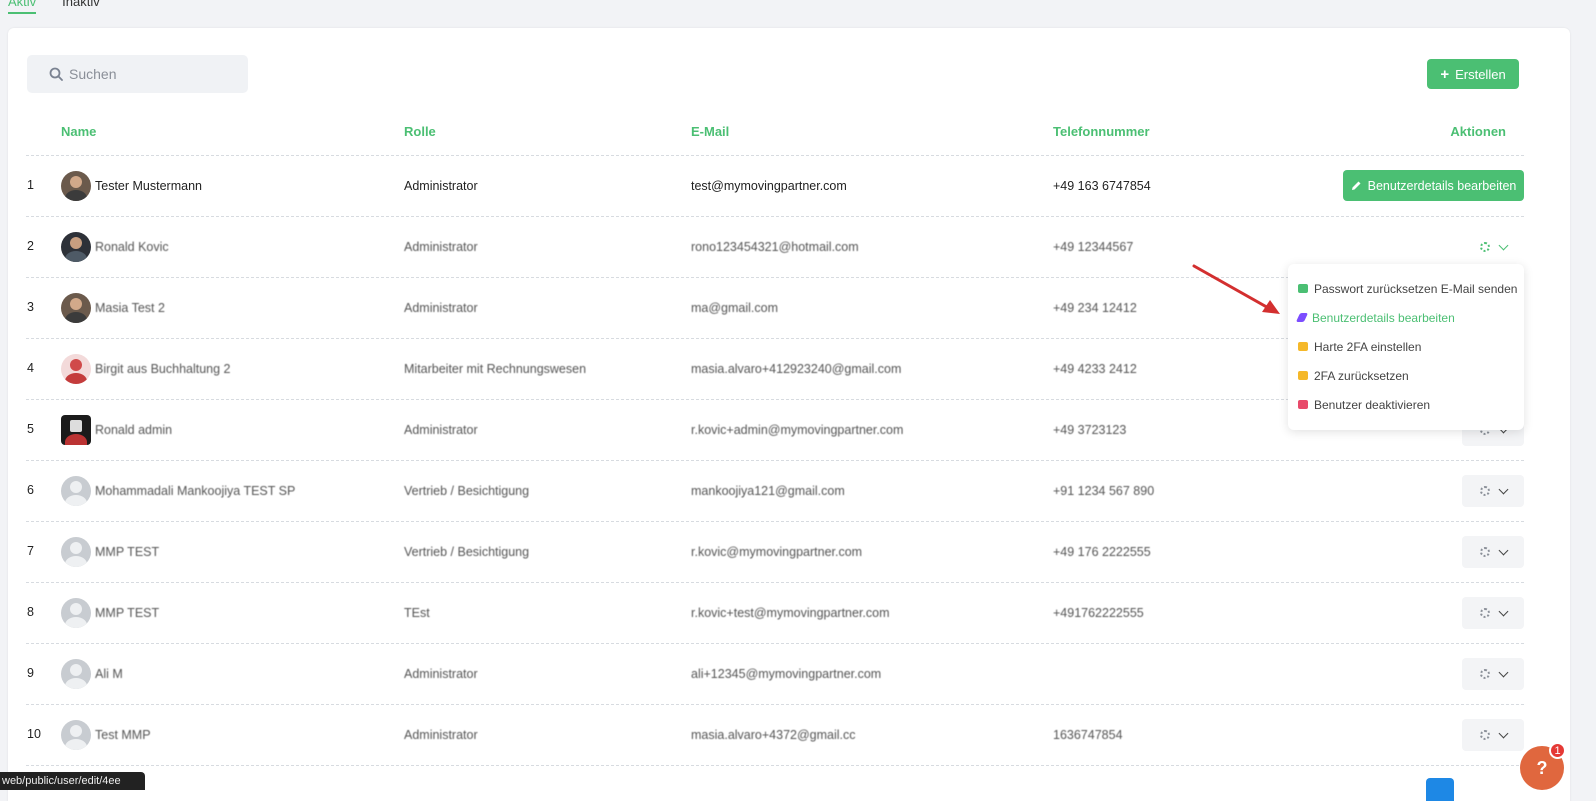 The image size is (1596, 801). Describe the element at coordinates (1104, 491) in the screenshot. I see `user-phone: +91 1234 567 890` at that location.